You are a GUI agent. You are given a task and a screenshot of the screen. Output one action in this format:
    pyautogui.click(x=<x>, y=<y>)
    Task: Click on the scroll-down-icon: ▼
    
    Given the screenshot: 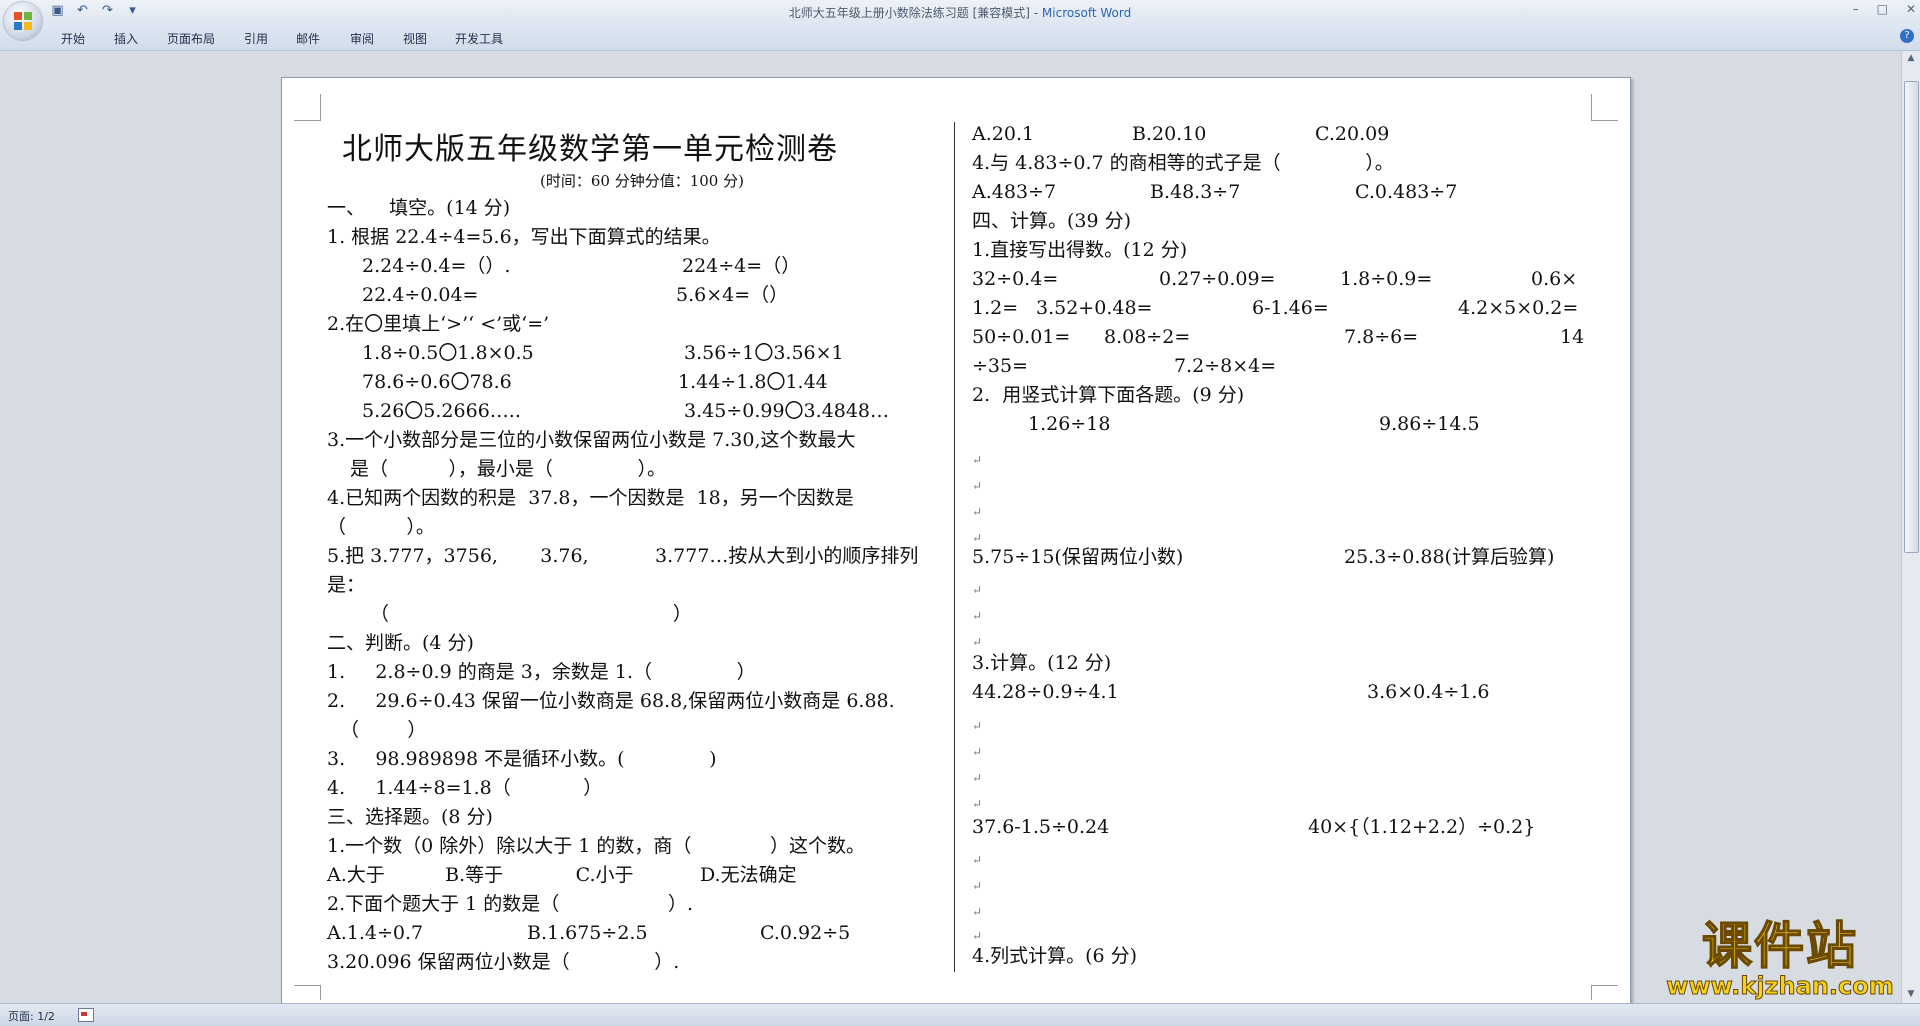 What is the action you would take?
    pyautogui.click(x=1911, y=995)
    